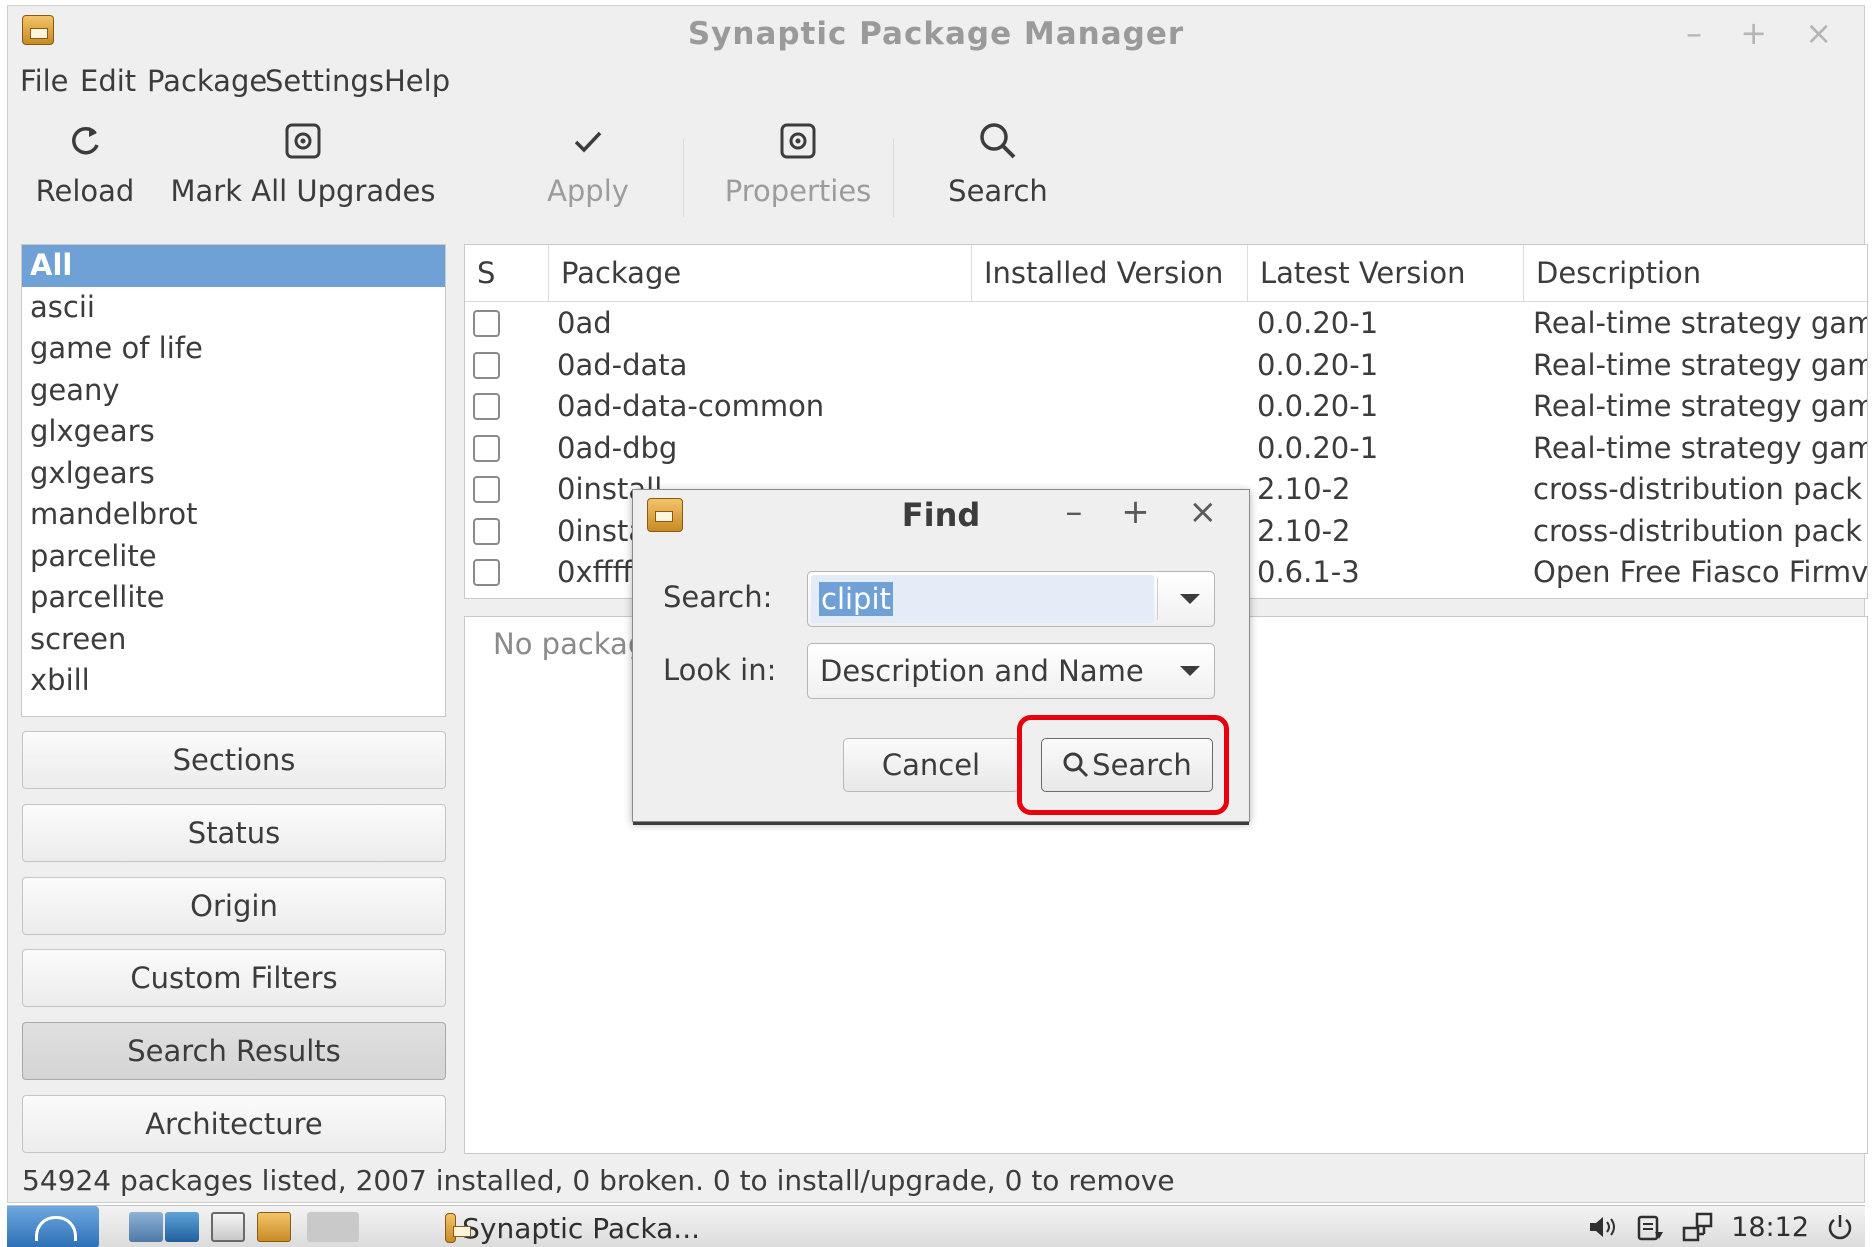 The height and width of the screenshot is (1247, 1875). What do you see at coordinates (234, 833) in the screenshot?
I see `status-button: Status` at bounding box center [234, 833].